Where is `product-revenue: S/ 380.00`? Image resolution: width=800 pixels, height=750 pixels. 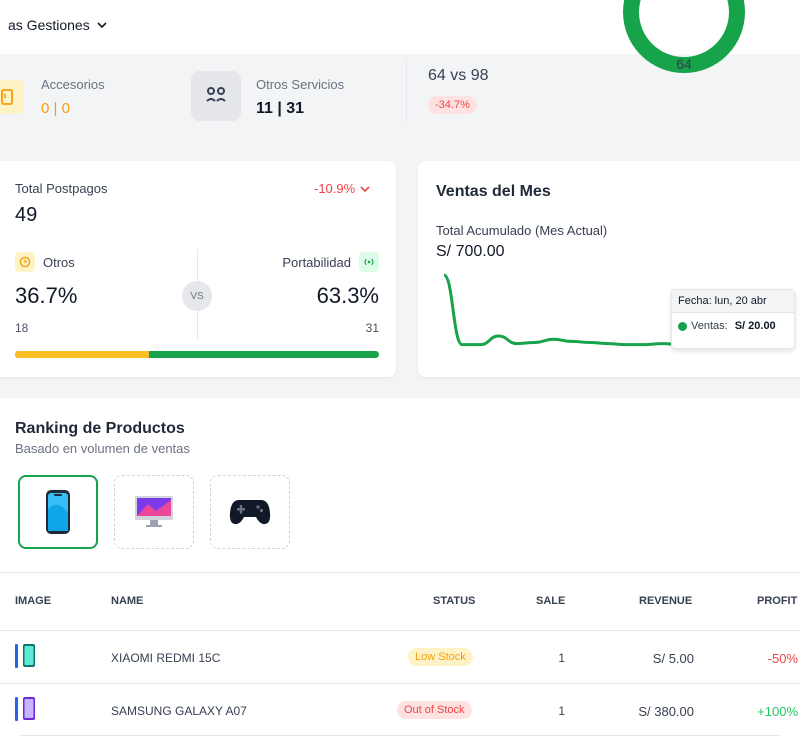
product-revenue: S/ 380.00 is located at coordinates (666, 711).